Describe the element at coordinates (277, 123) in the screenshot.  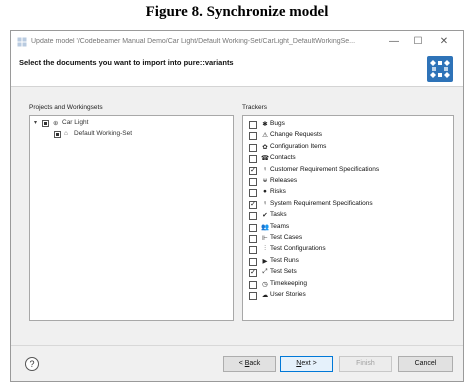
I see `tracker-label: Bugs` at that location.